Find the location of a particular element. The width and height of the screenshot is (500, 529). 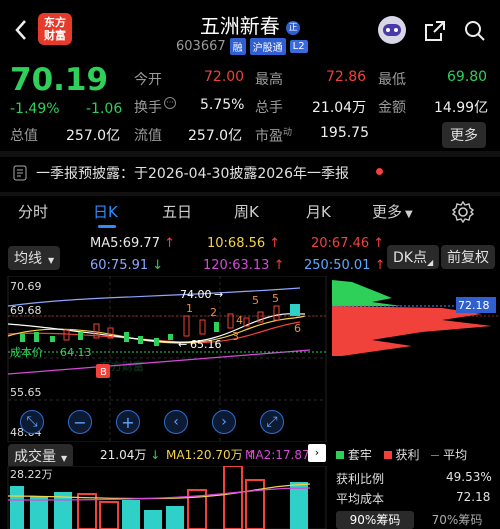

notice-icon is located at coordinates (20, 173).